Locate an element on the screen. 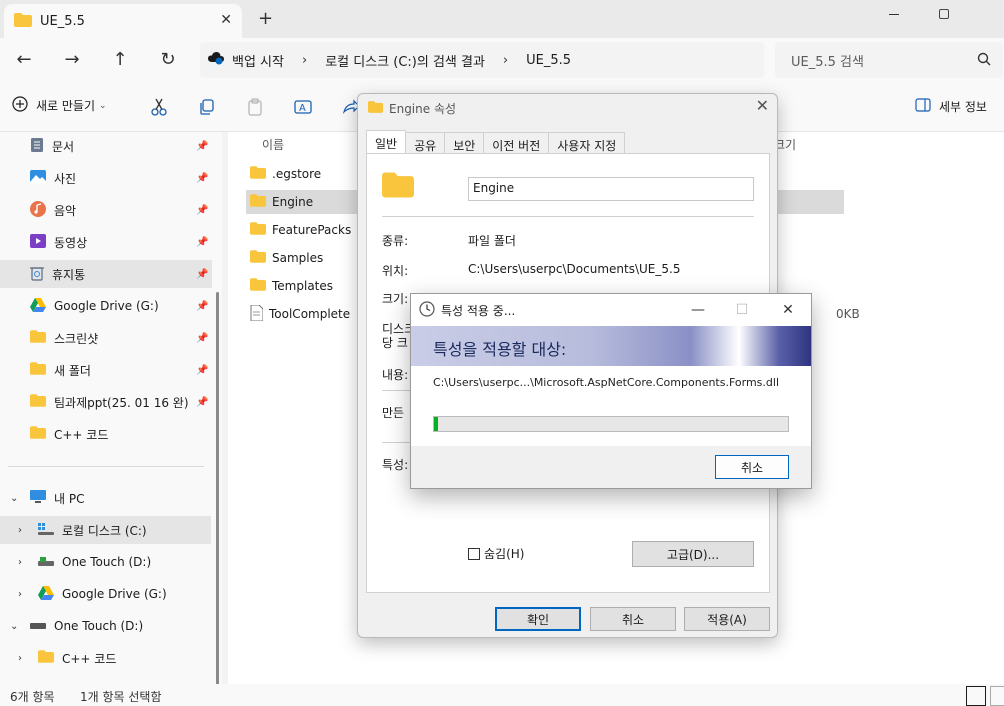 This screenshot has width=1004, height=706. details-button: 세부 정보 is located at coordinates (951, 106).